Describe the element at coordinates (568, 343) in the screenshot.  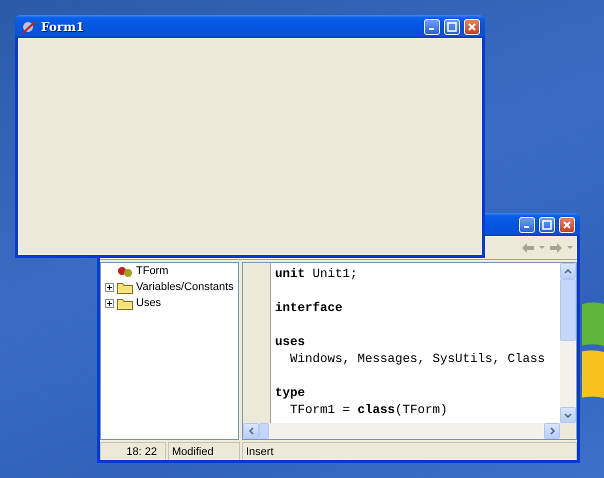
I see `vertical-scrollbar` at that location.